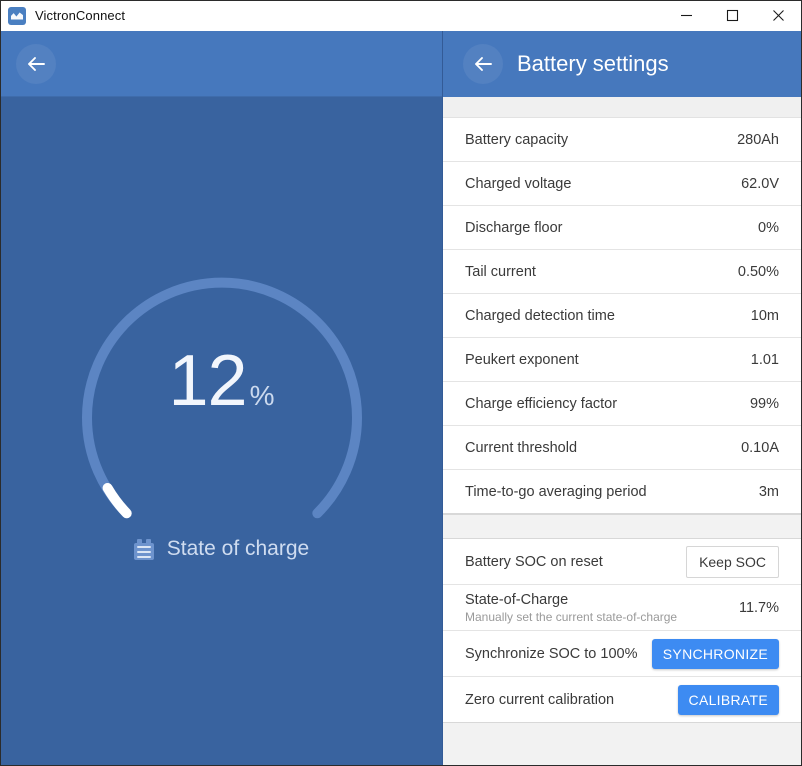  Describe the element at coordinates (622, 526) in the screenshot. I see `section-separator` at that location.